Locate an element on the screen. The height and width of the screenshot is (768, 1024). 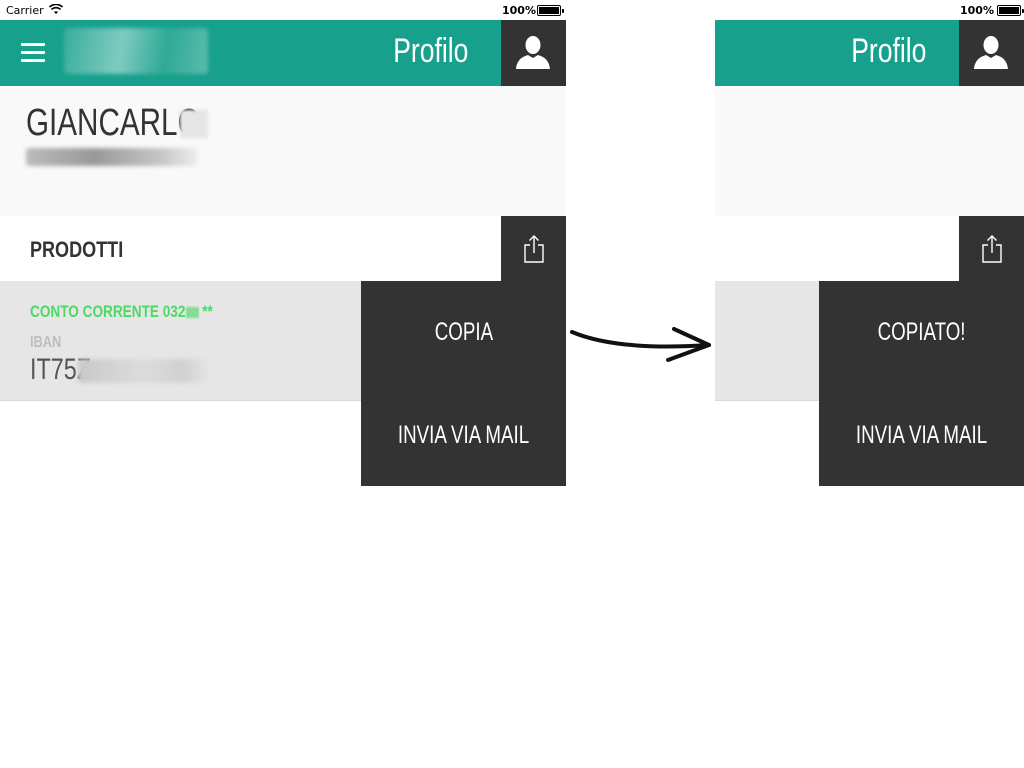
product-name: CONTO CORRENTE 032 ** is located at coordinates (121, 312).